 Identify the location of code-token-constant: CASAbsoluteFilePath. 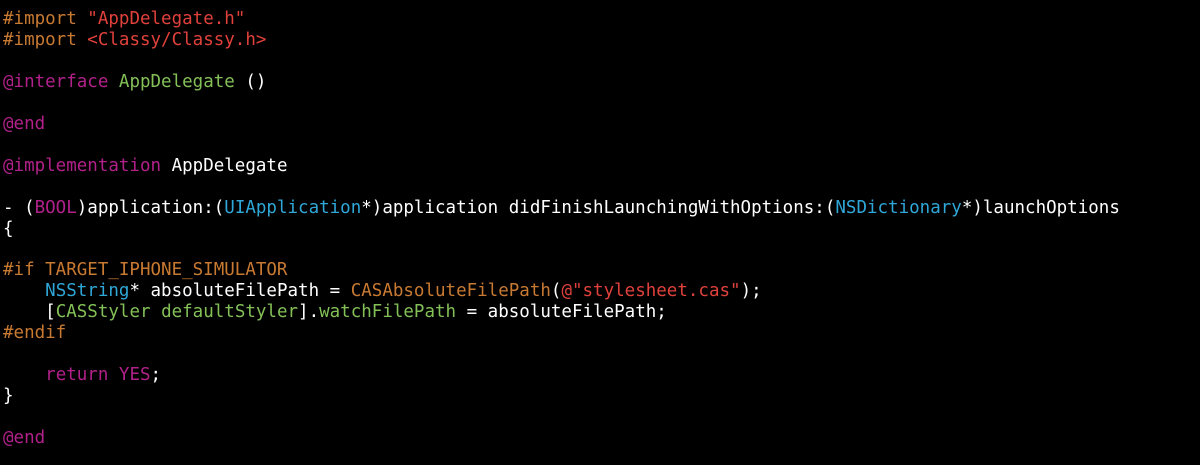
(450, 291).